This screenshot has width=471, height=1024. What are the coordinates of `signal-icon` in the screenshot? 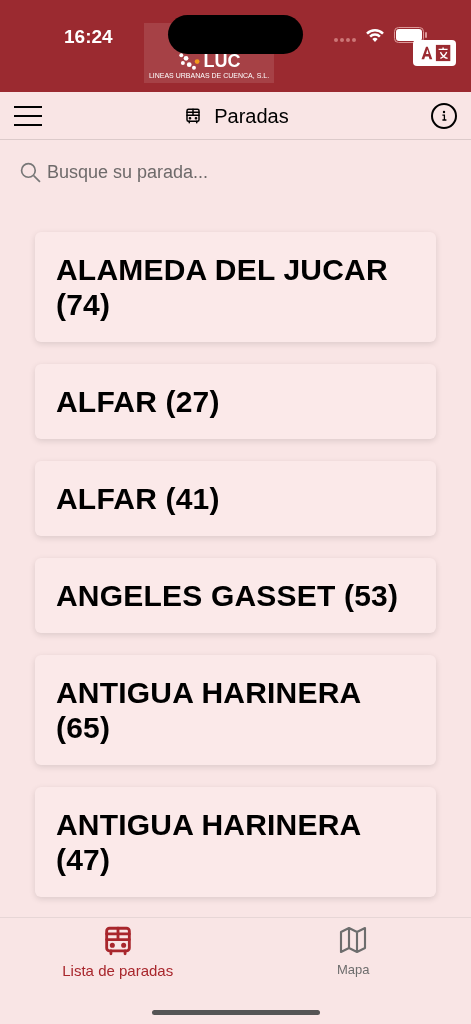 It's located at (346, 40).